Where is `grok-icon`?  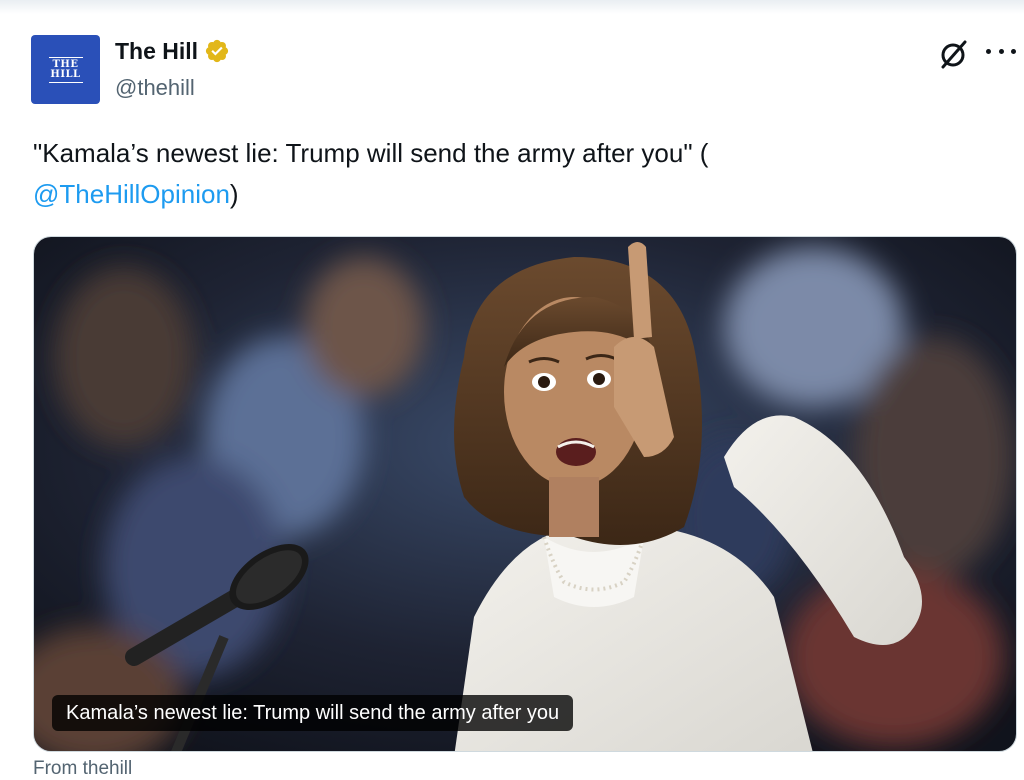
grok-icon is located at coordinates (954, 54).